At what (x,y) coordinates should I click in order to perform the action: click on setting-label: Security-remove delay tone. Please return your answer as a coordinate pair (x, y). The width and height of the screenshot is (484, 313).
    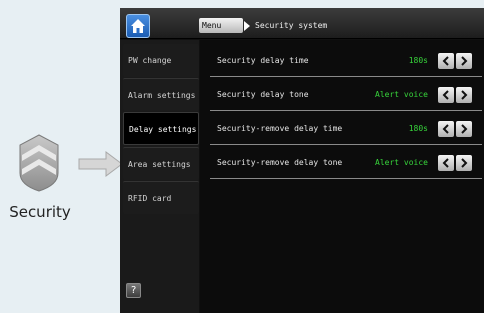
    Looking at the image, I should click on (280, 162).